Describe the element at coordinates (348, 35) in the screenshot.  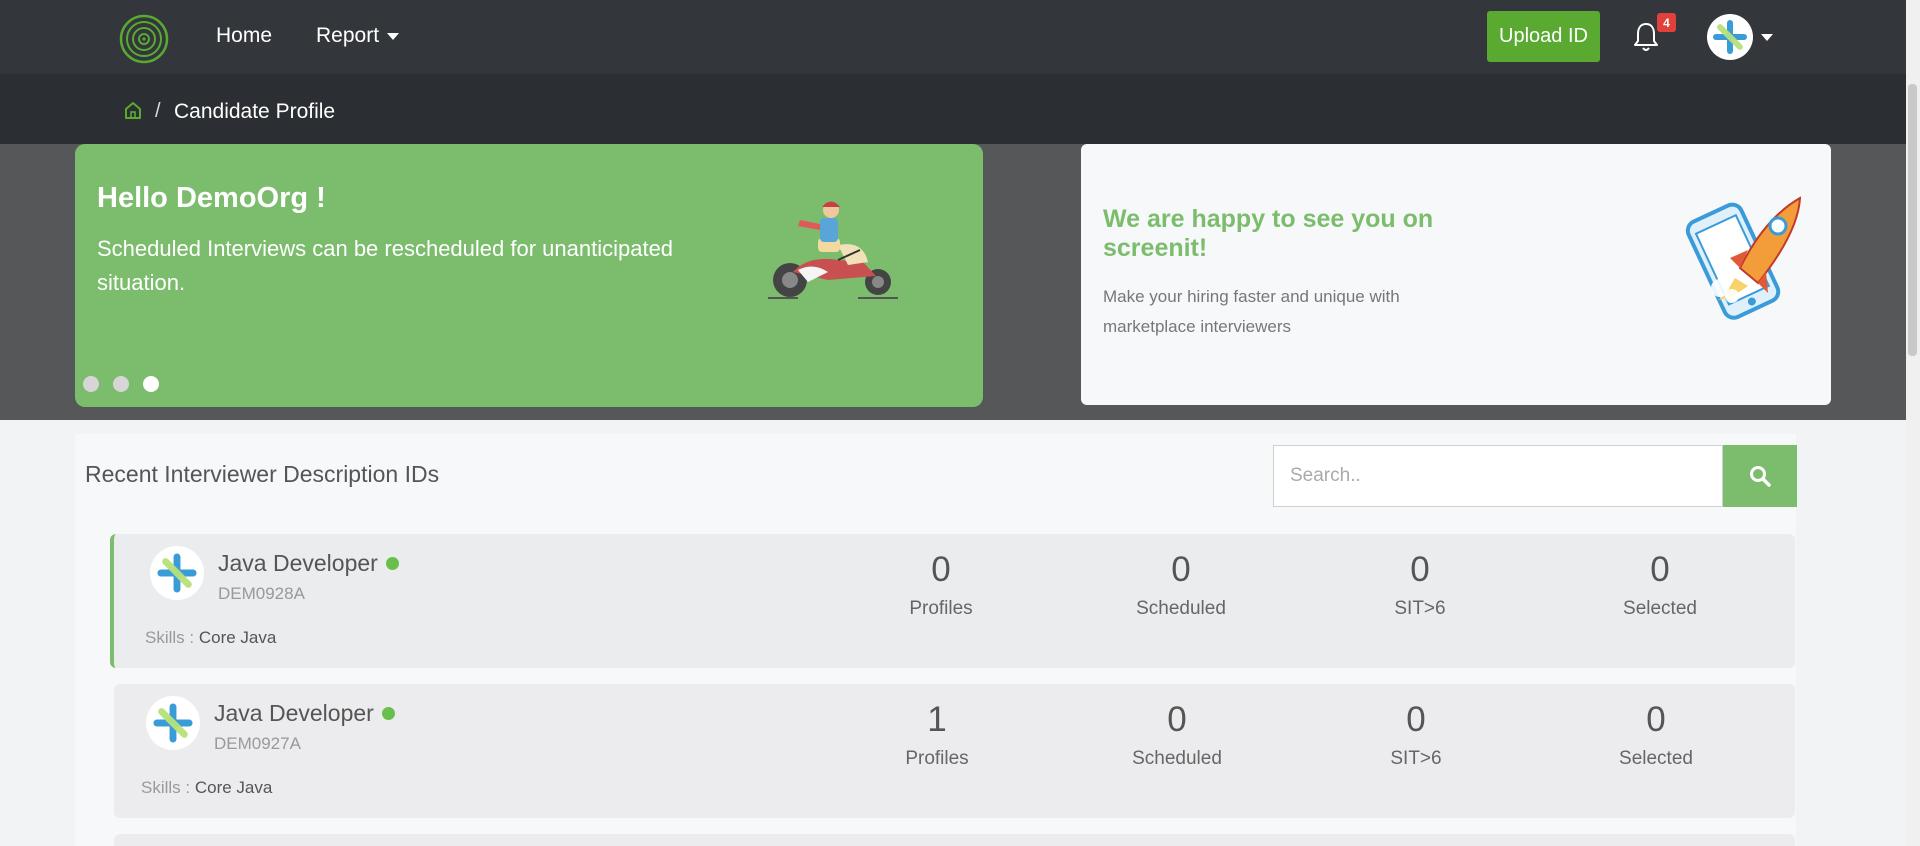
I see `nav-report-label: Report` at that location.